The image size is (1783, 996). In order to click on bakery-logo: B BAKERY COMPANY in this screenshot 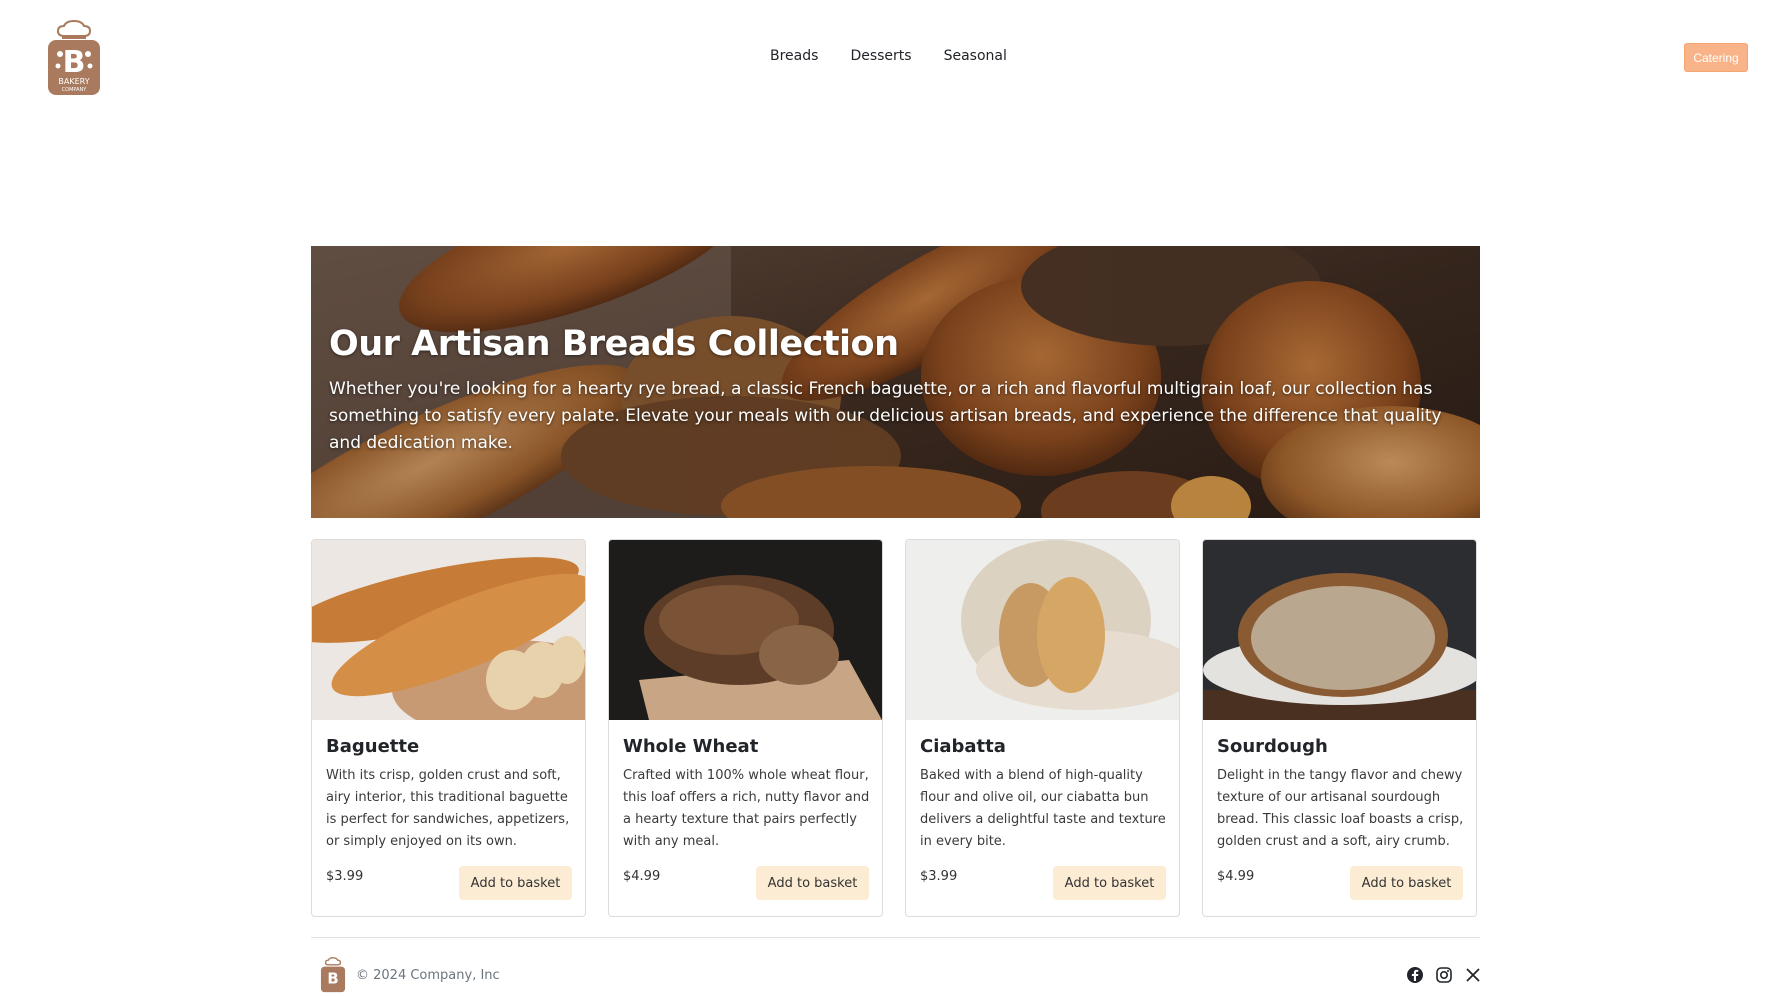, I will do `click(74, 58)`.